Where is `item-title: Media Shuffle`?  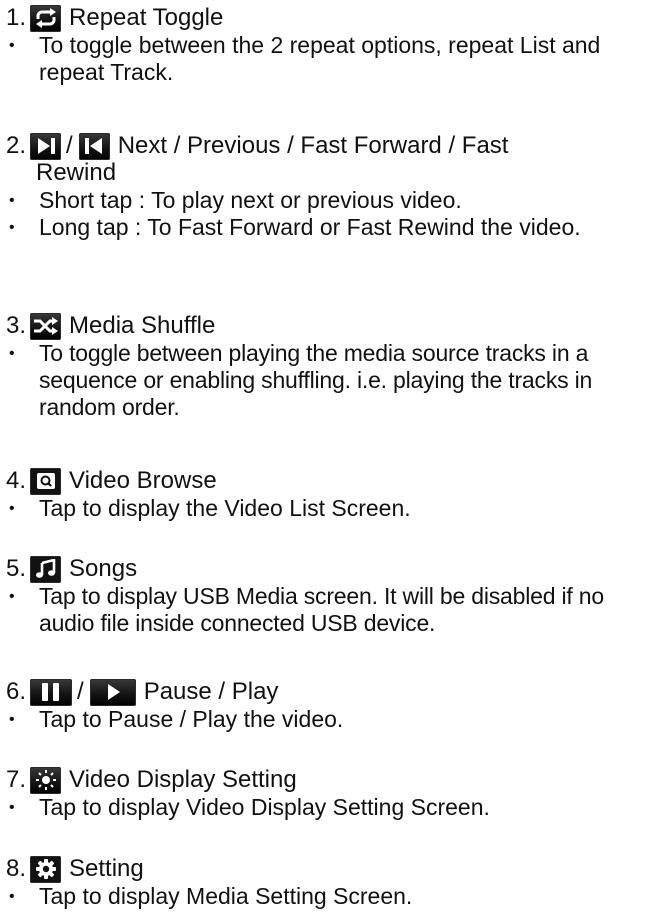
item-title: Media Shuffle is located at coordinates (142, 325).